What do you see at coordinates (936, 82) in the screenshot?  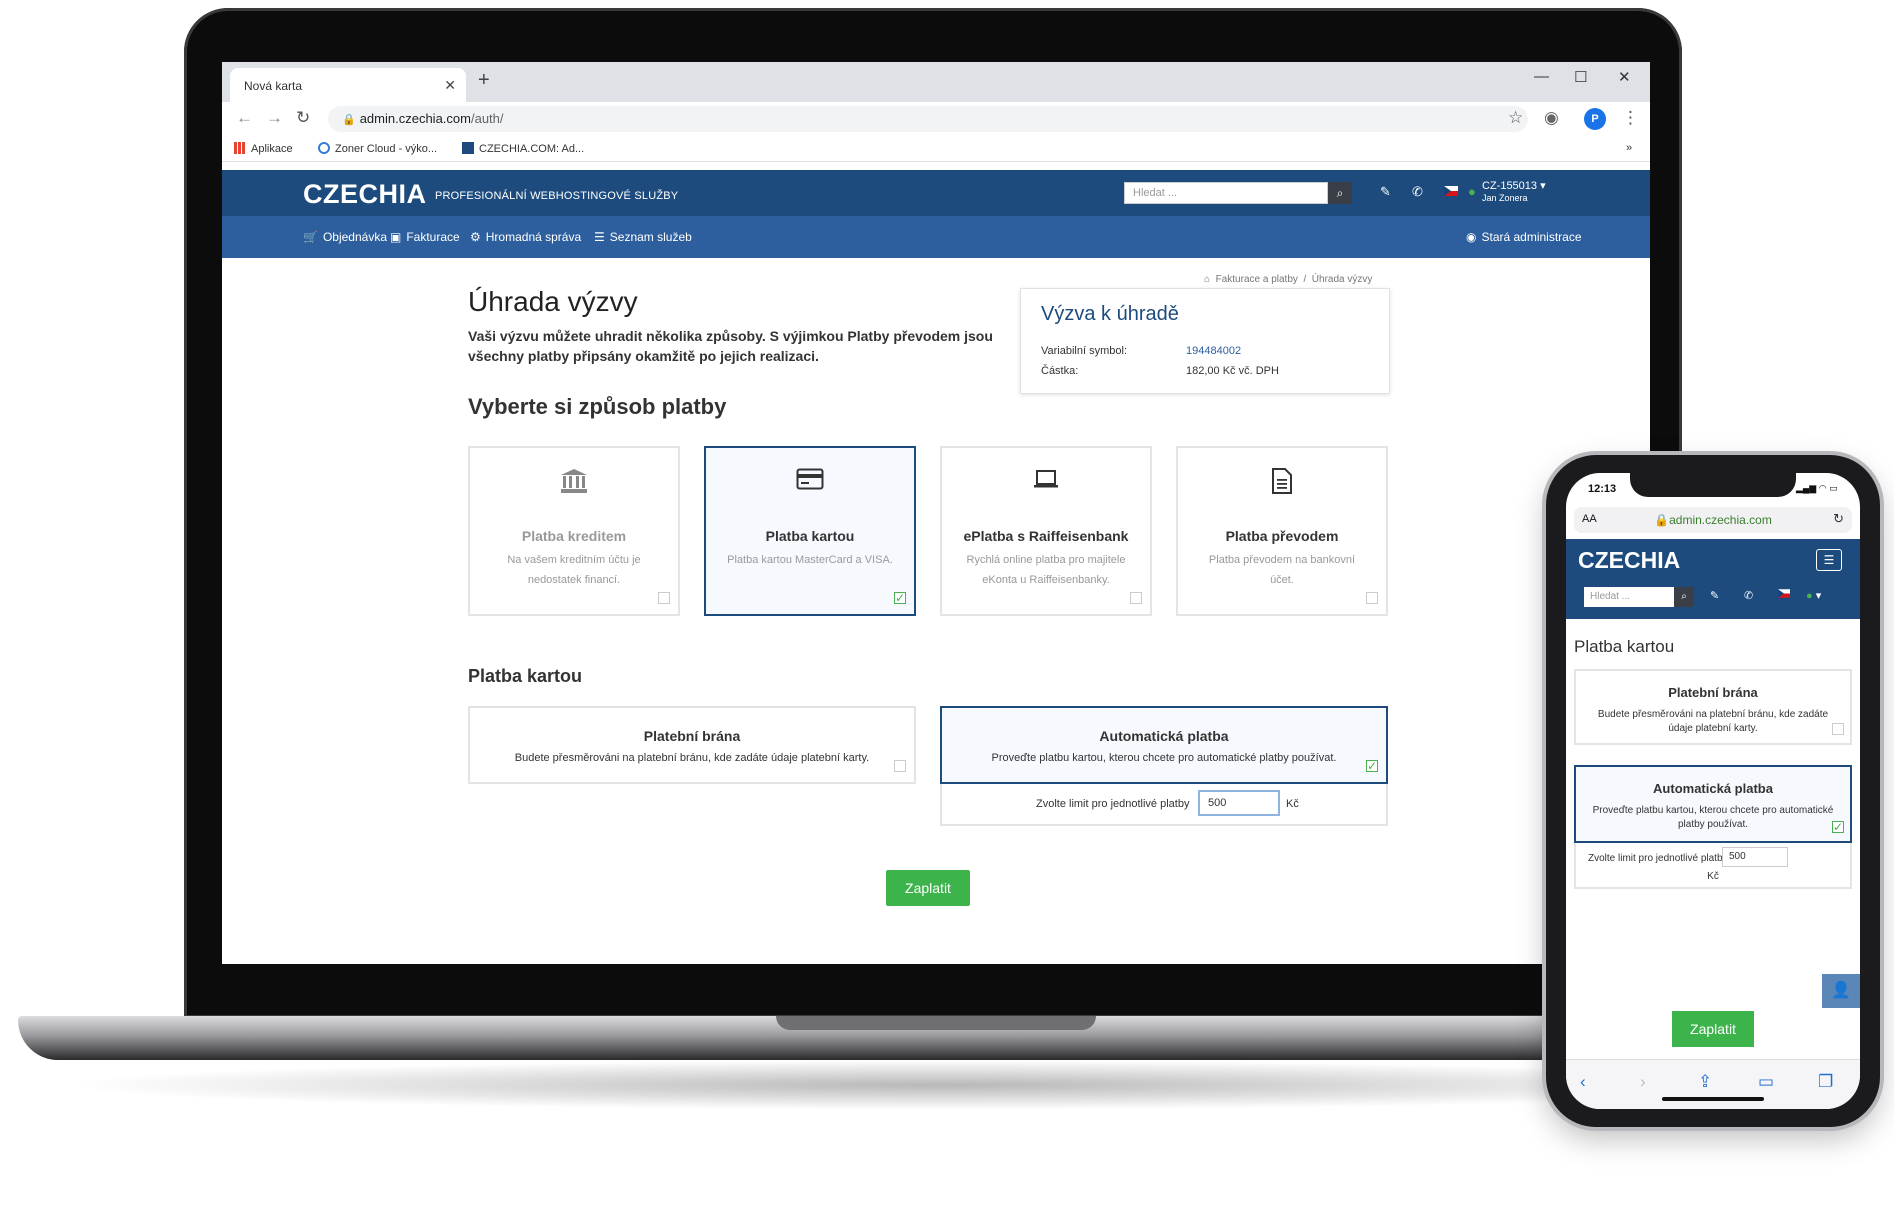 I see `browser-tabstrip: Nová karta ✕ + — ☐ ✕` at bounding box center [936, 82].